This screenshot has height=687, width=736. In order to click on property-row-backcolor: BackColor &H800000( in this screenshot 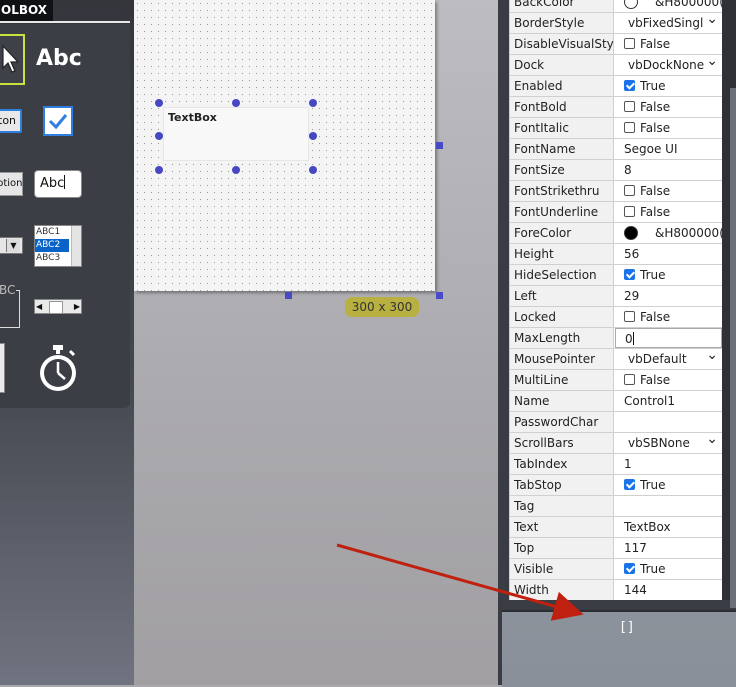, I will do `click(616, 6)`.